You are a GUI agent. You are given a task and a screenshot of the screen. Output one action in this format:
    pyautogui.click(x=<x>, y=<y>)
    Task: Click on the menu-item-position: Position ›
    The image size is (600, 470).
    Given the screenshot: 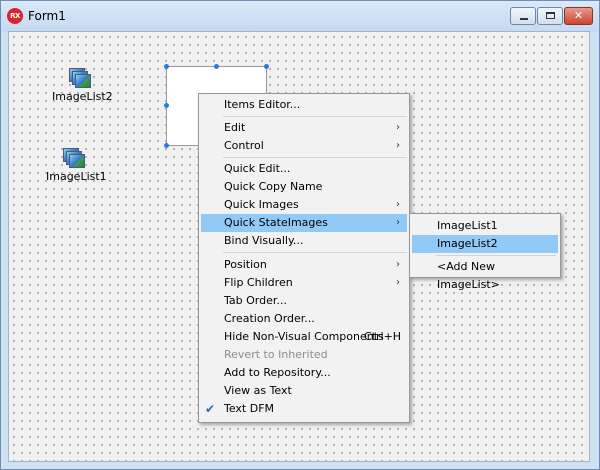 What is the action you would take?
    pyautogui.click(x=304, y=265)
    